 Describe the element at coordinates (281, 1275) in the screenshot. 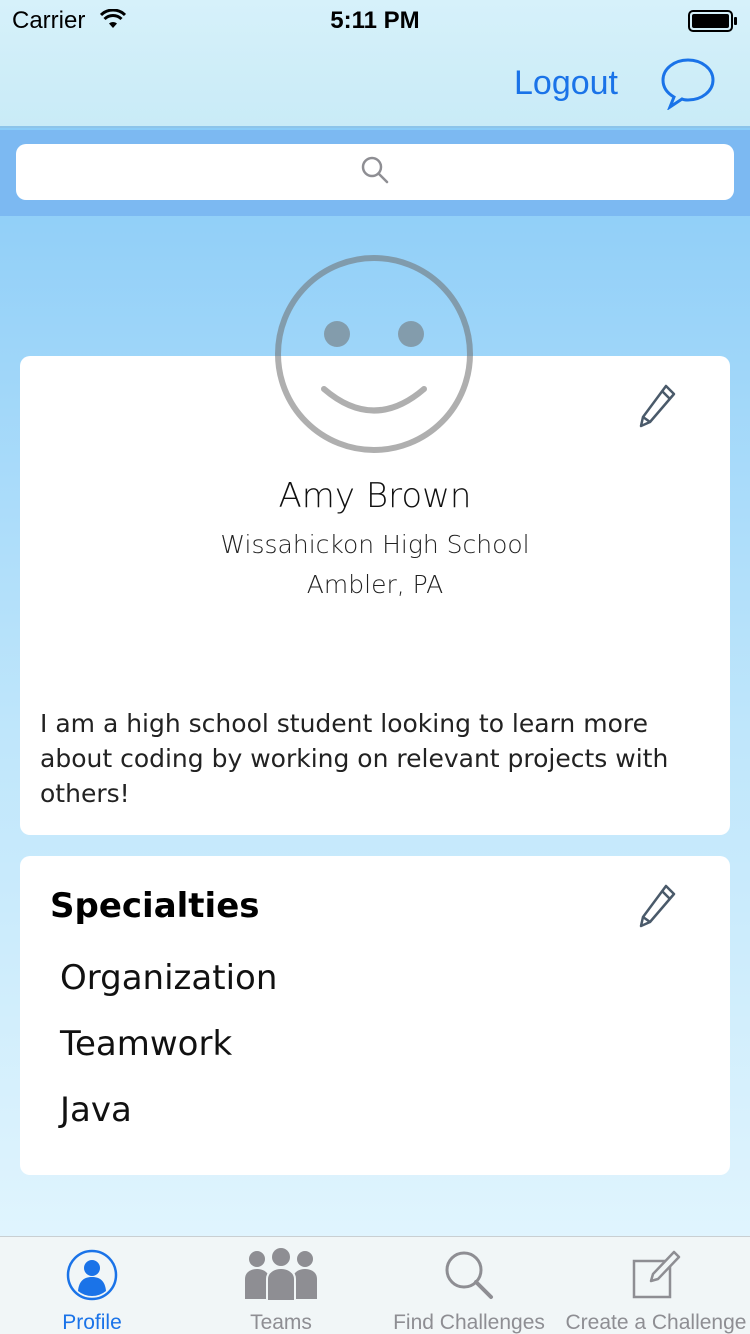

I see `group-icon` at that location.